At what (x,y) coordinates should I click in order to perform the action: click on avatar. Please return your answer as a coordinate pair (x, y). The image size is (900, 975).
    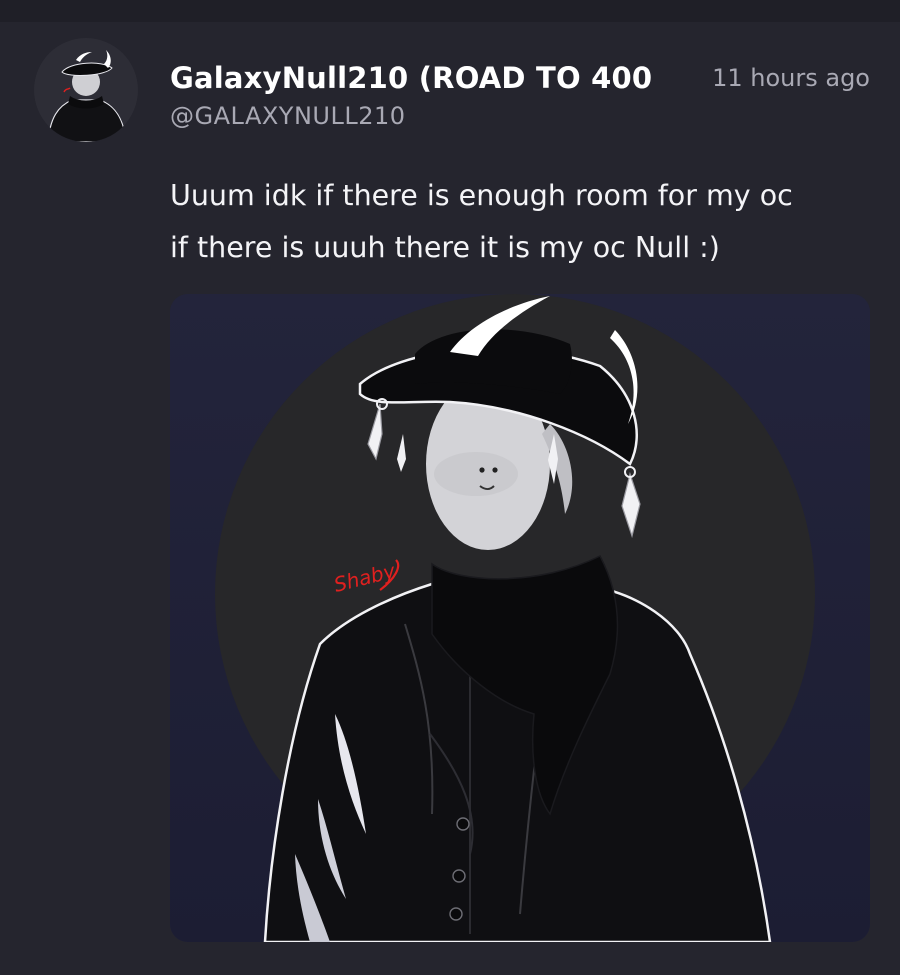
    Looking at the image, I should click on (86, 90).